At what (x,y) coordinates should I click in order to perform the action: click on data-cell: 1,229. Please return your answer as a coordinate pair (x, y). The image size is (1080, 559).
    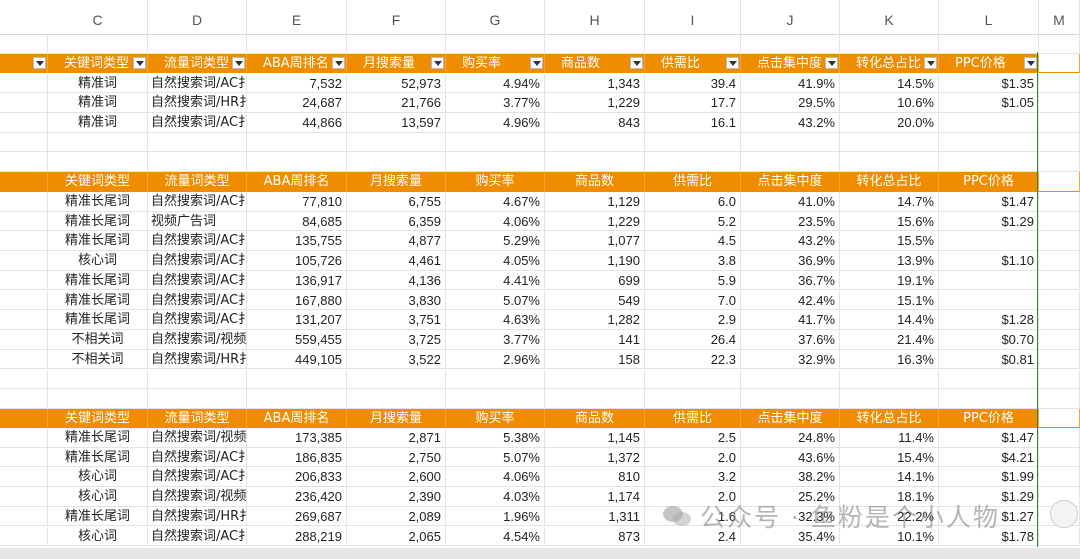
    Looking at the image, I should click on (595, 221).